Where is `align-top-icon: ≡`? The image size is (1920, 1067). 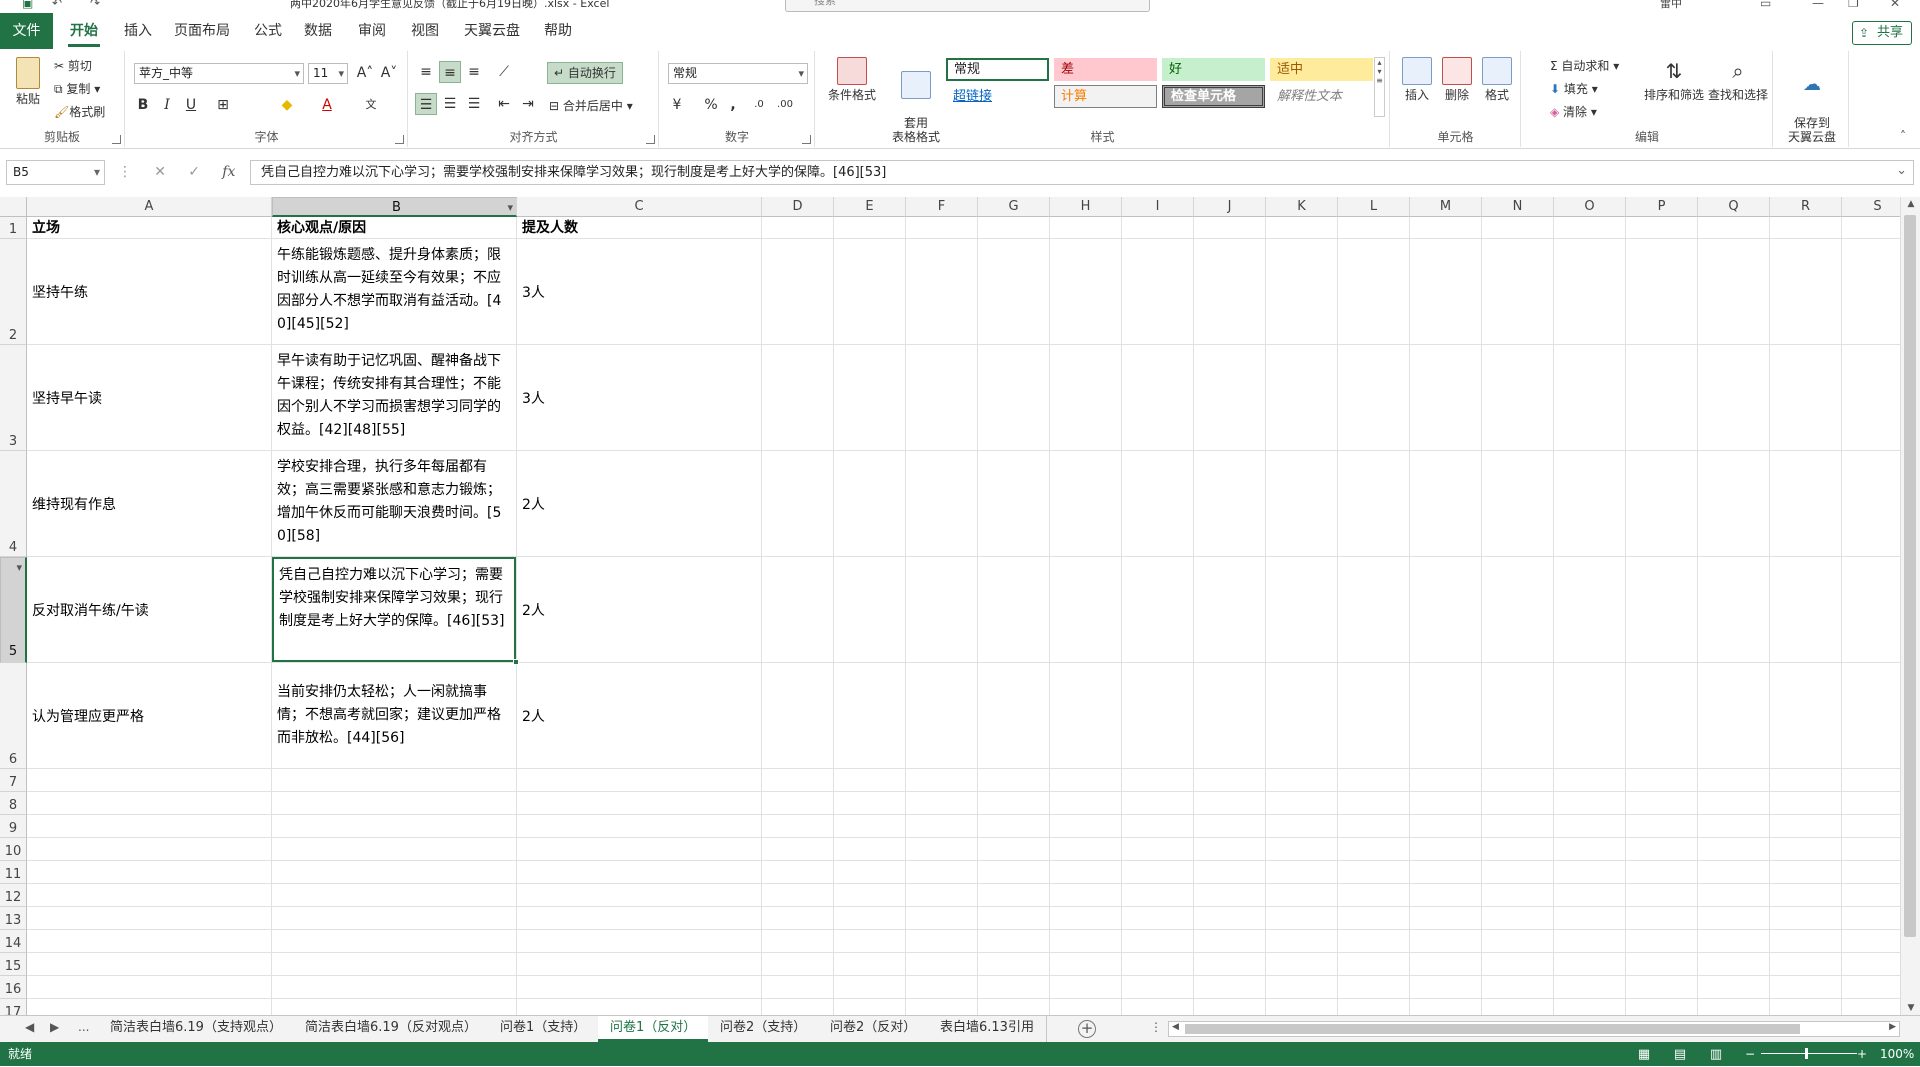
align-top-icon: ≡ is located at coordinates (426, 72).